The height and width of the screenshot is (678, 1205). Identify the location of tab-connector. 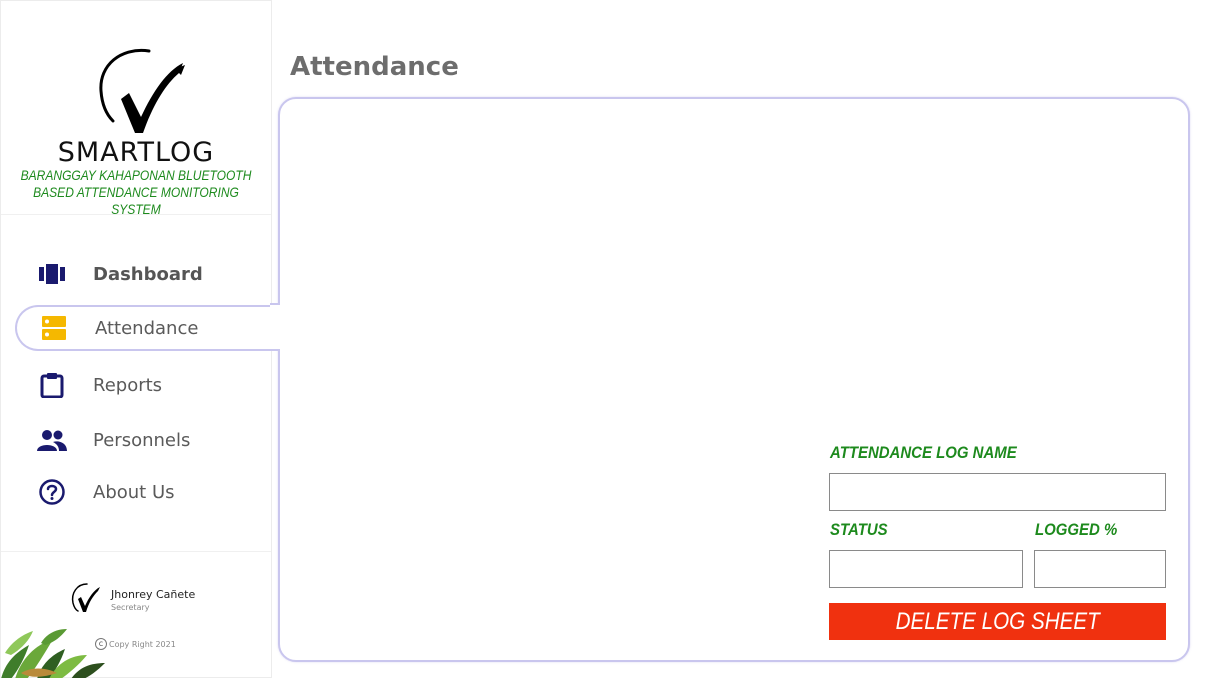
(276, 327).